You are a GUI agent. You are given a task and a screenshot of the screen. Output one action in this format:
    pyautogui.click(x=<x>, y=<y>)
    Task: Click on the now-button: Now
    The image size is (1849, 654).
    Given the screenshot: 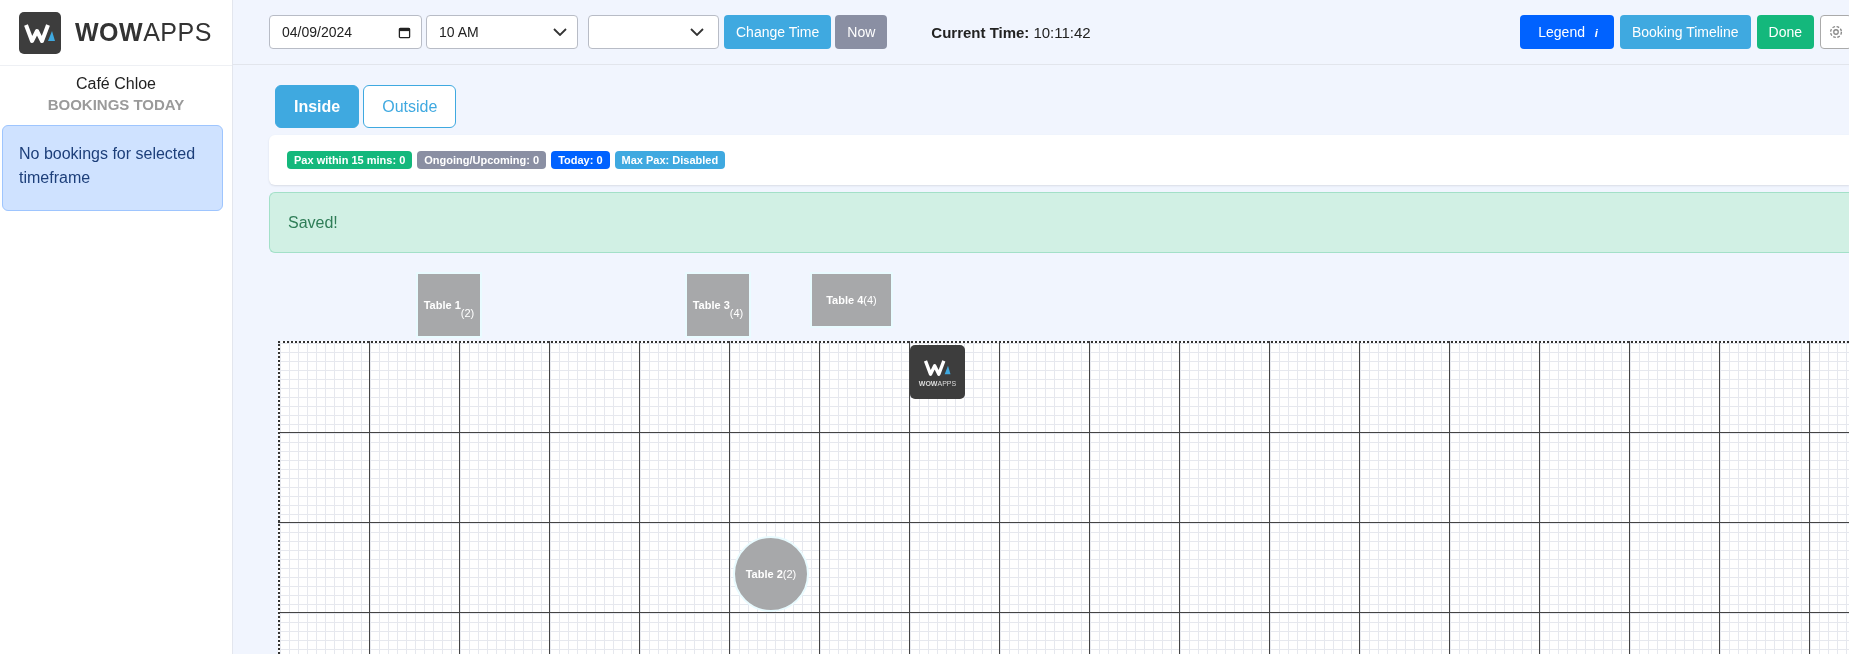 What is the action you would take?
    pyautogui.click(x=861, y=32)
    